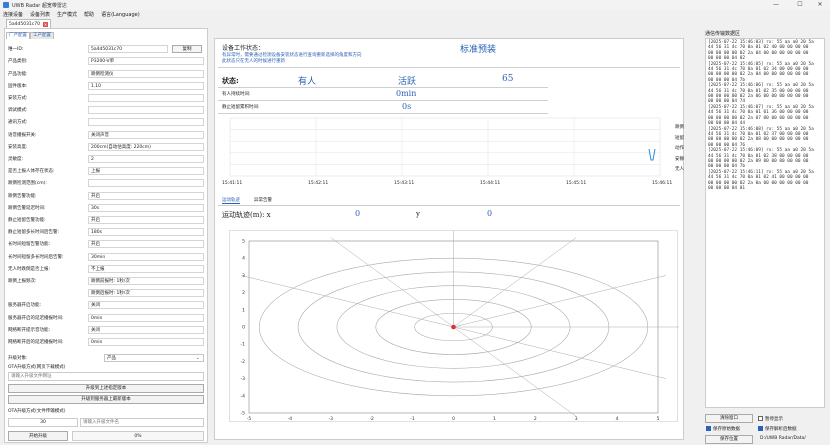 Image resolution: width=830 pixels, height=445 pixels. What do you see at coordinates (418, 214) in the screenshot?
I see `track-y-label: y` at bounding box center [418, 214].